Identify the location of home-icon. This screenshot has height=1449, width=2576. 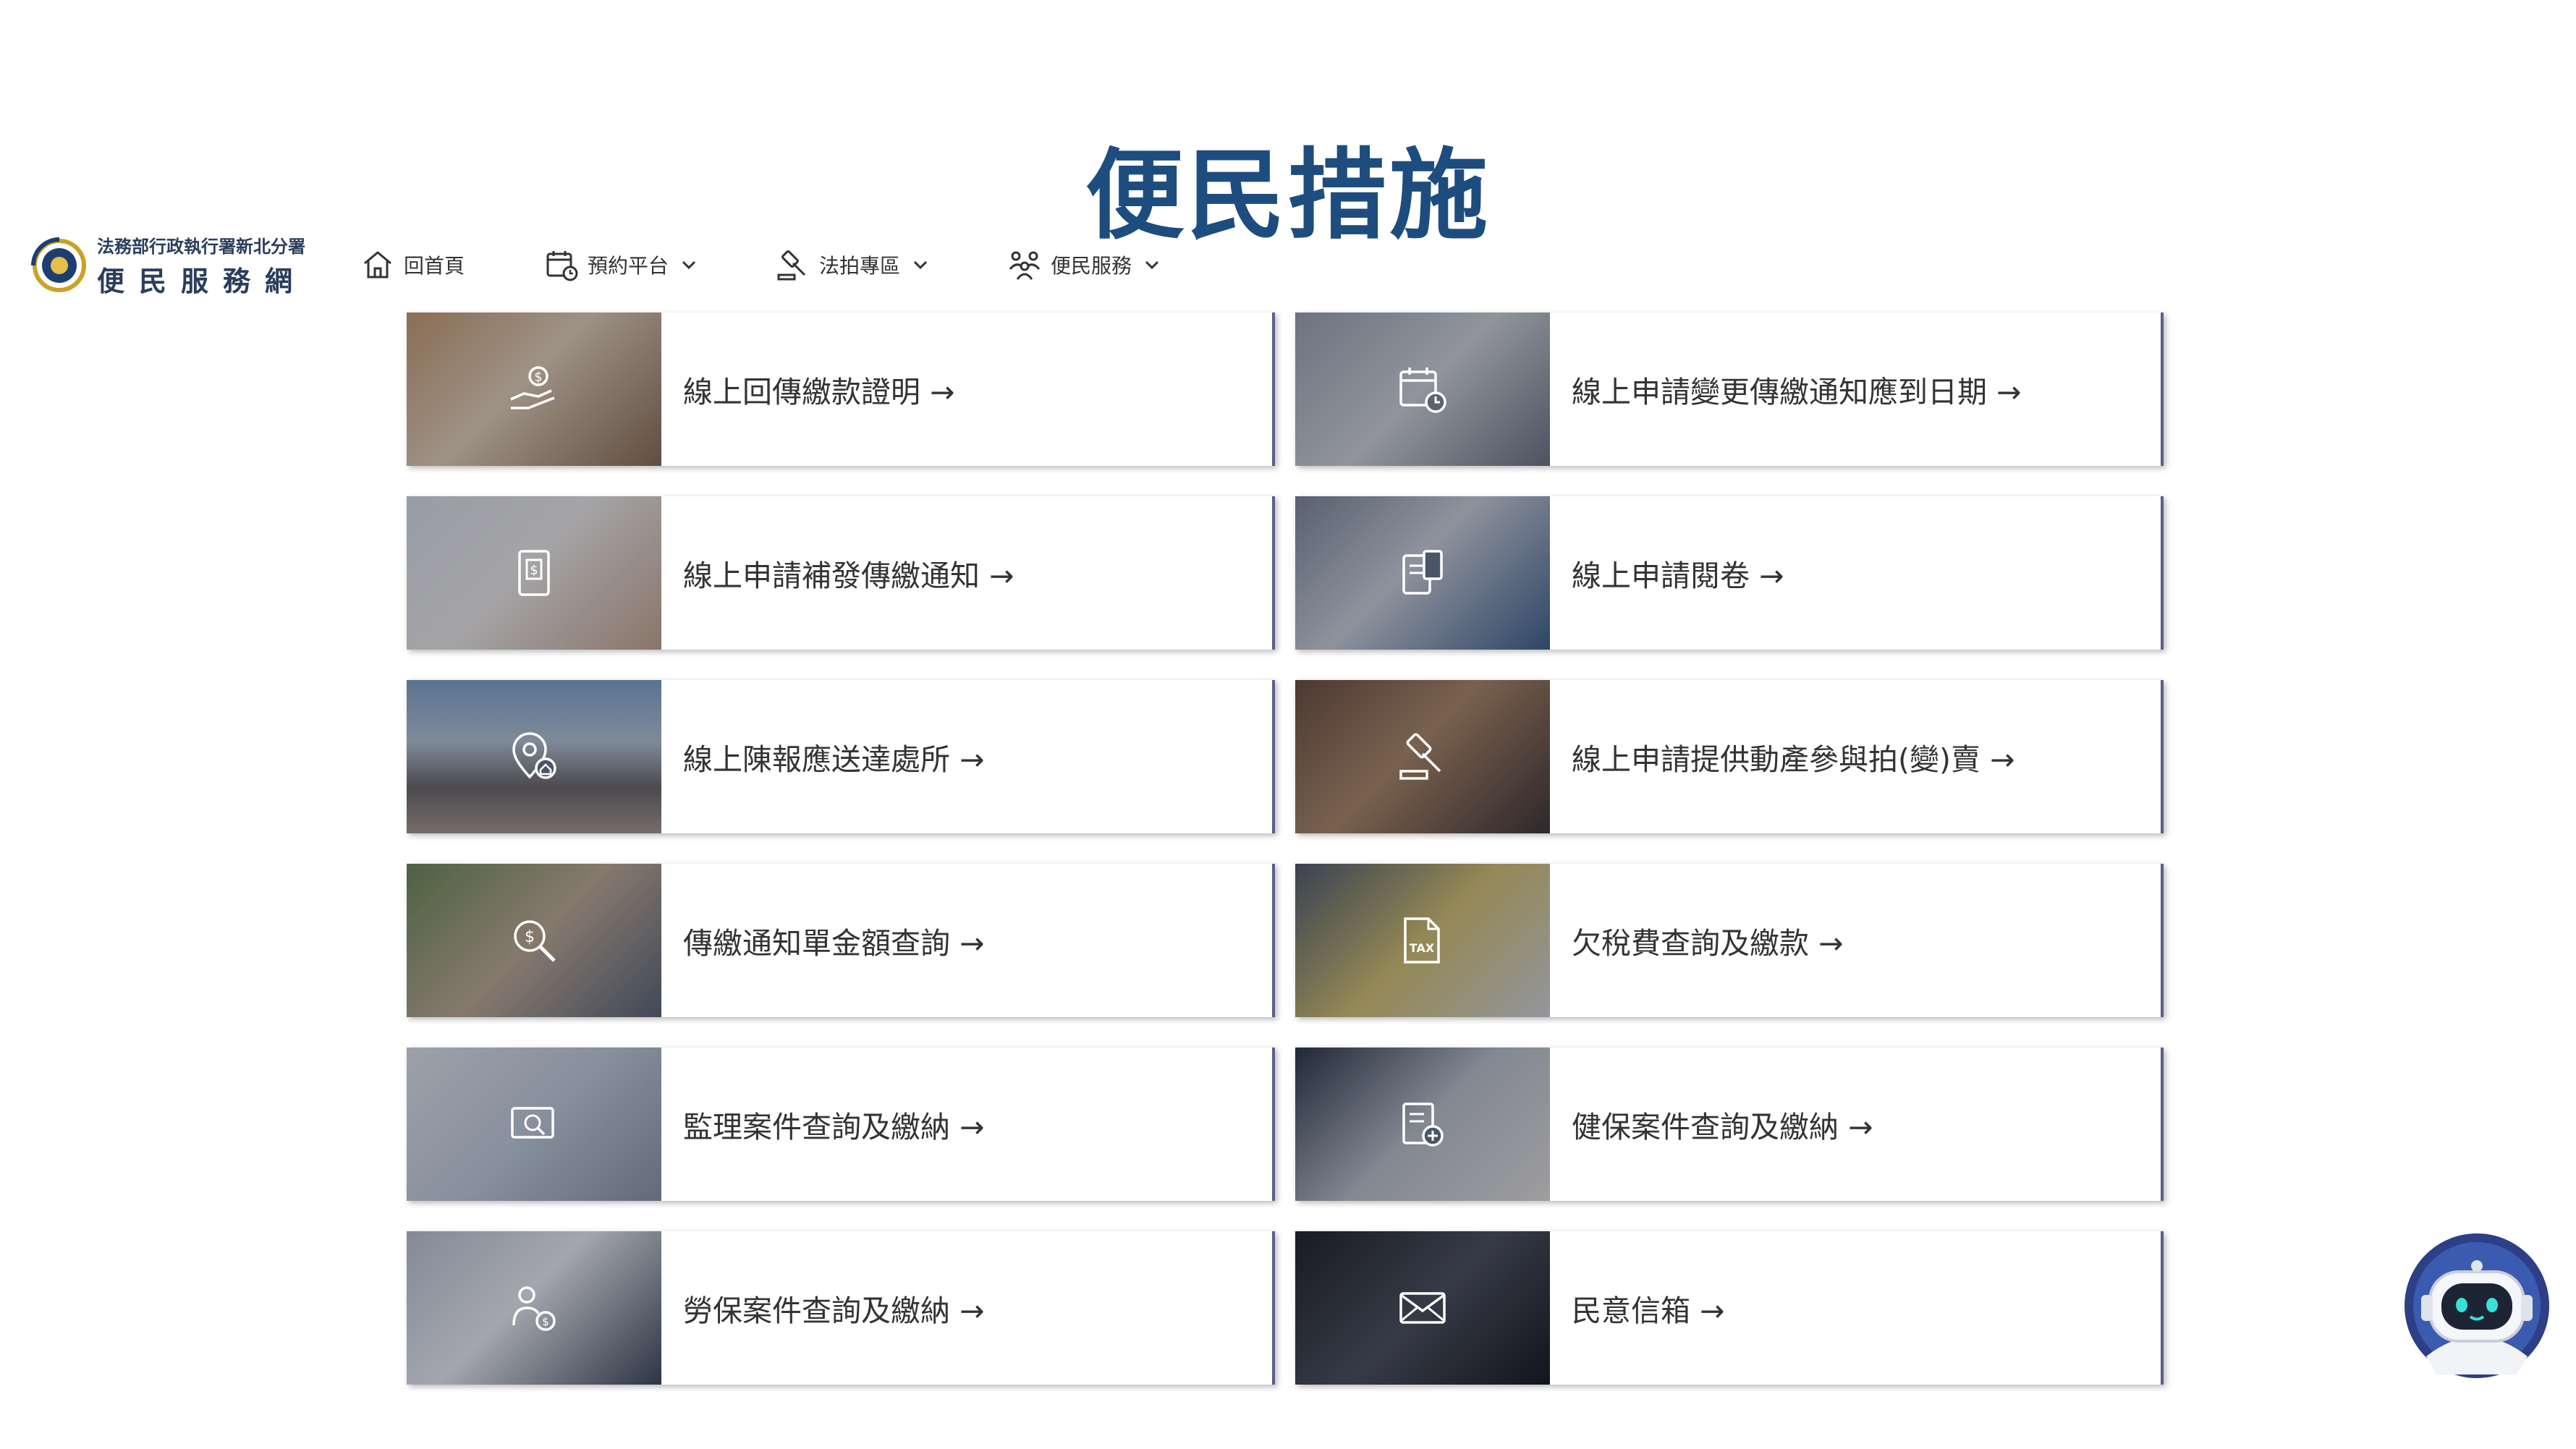
(377, 265).